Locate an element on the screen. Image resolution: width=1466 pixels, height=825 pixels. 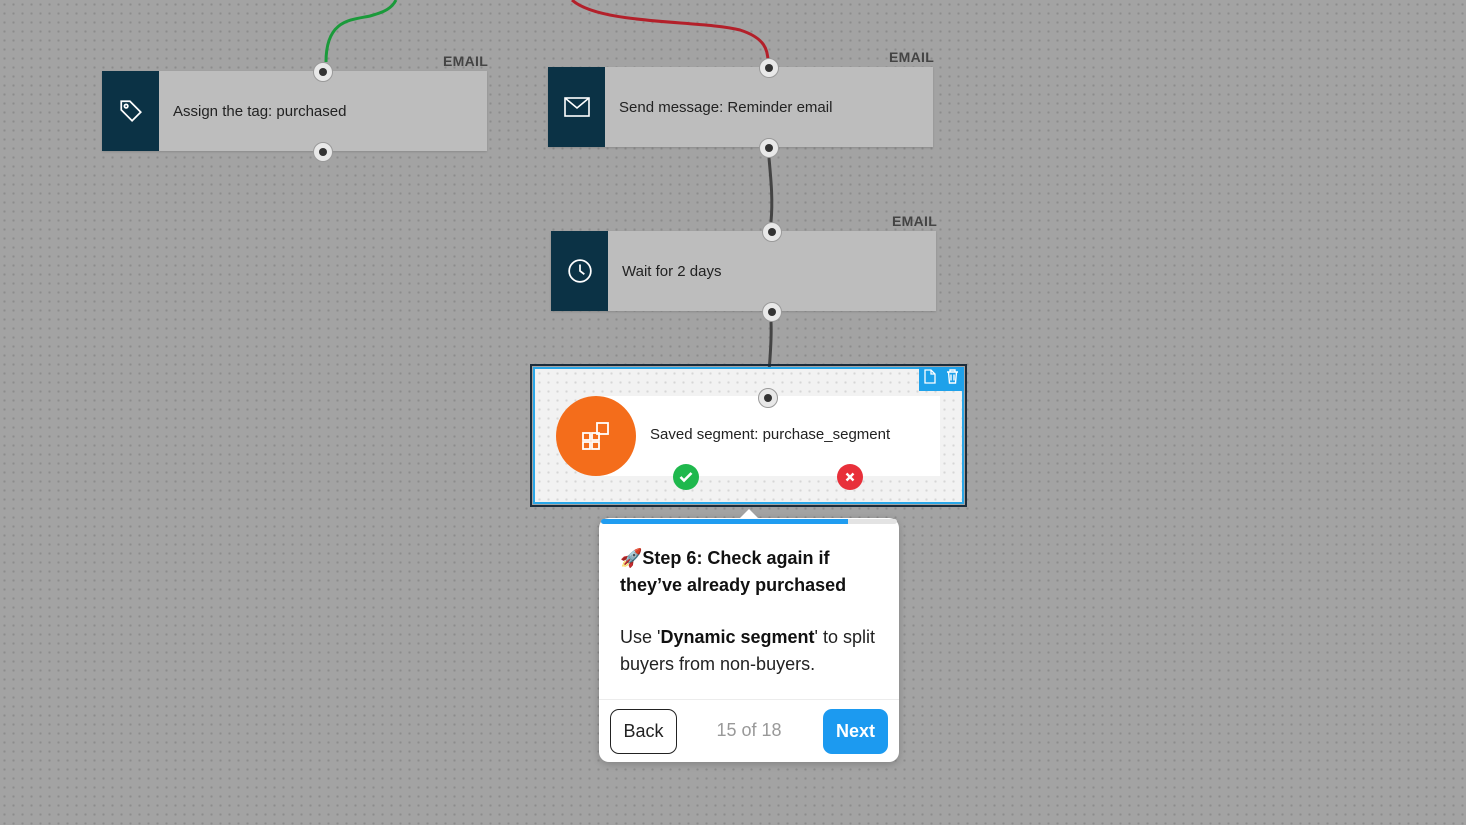
node-label: Wait for 2 days is located at coordinates (672, 271).